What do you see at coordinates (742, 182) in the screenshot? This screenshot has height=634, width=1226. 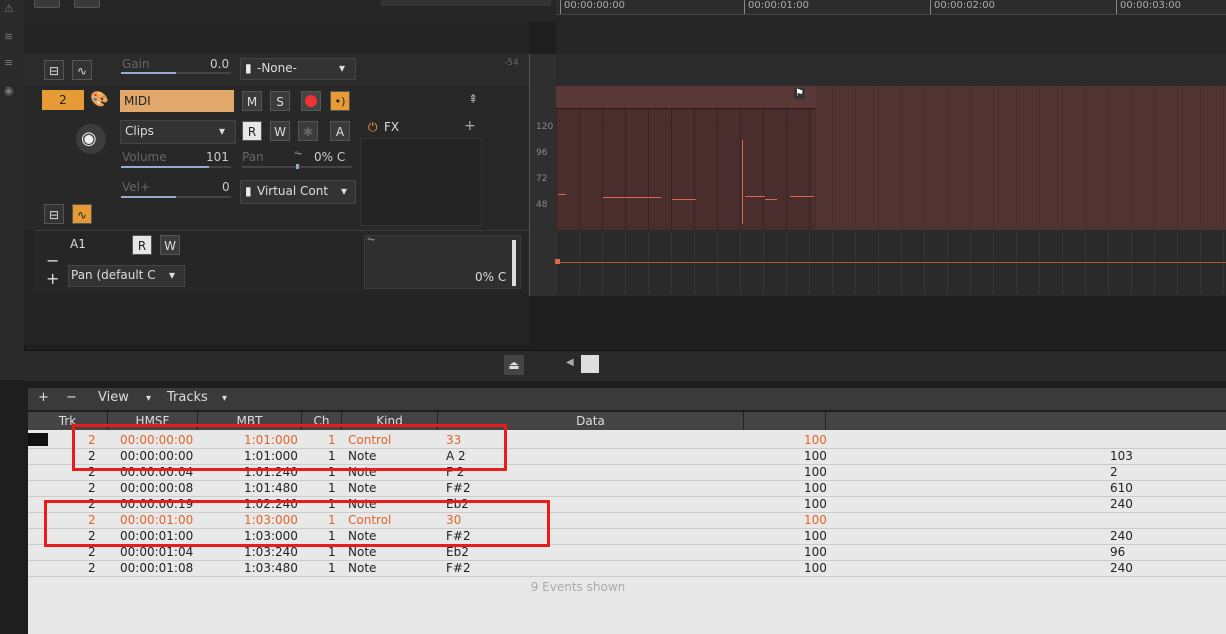 I see `midi-note-velocity` at bounding box center [742, 182].